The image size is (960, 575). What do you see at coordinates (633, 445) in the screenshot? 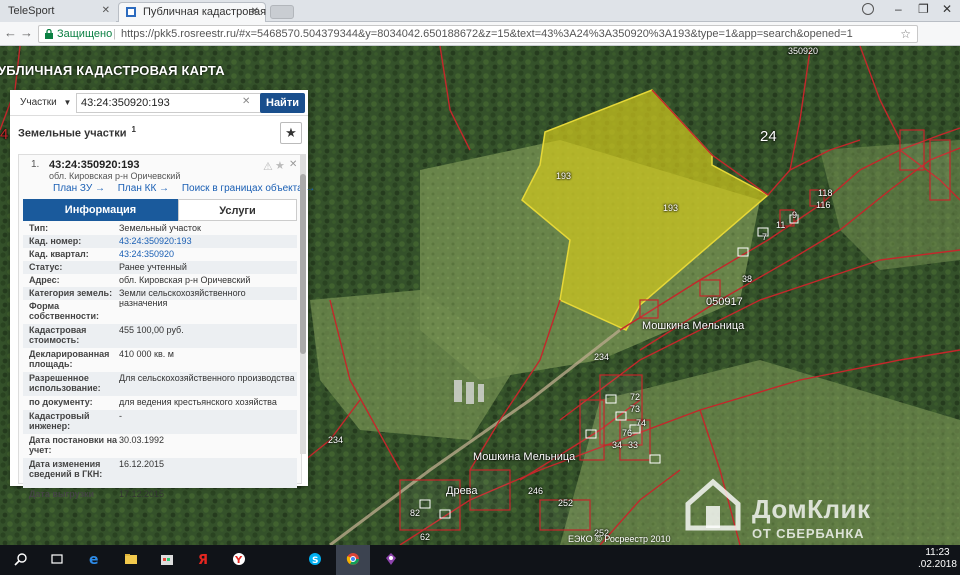
I see `house-number: 33` at bounding box center [633, 445].